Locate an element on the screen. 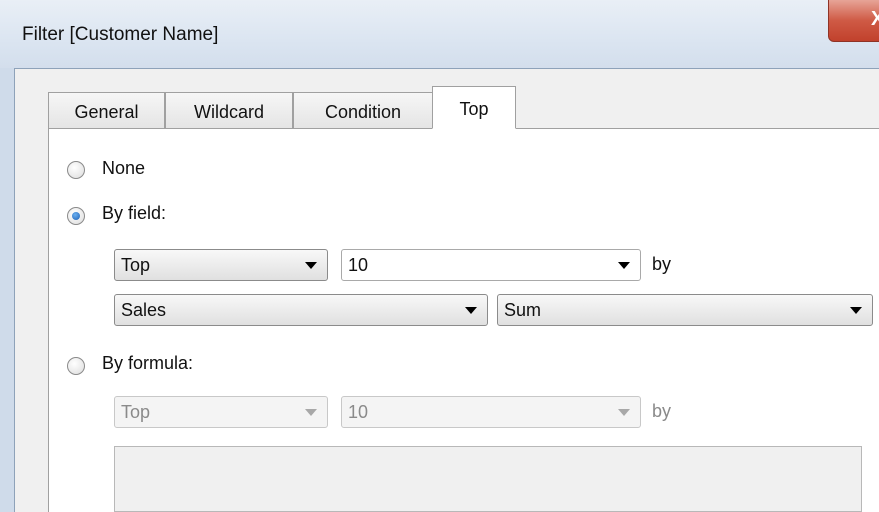  tab-top: Top is located at coordinates (474, 107).